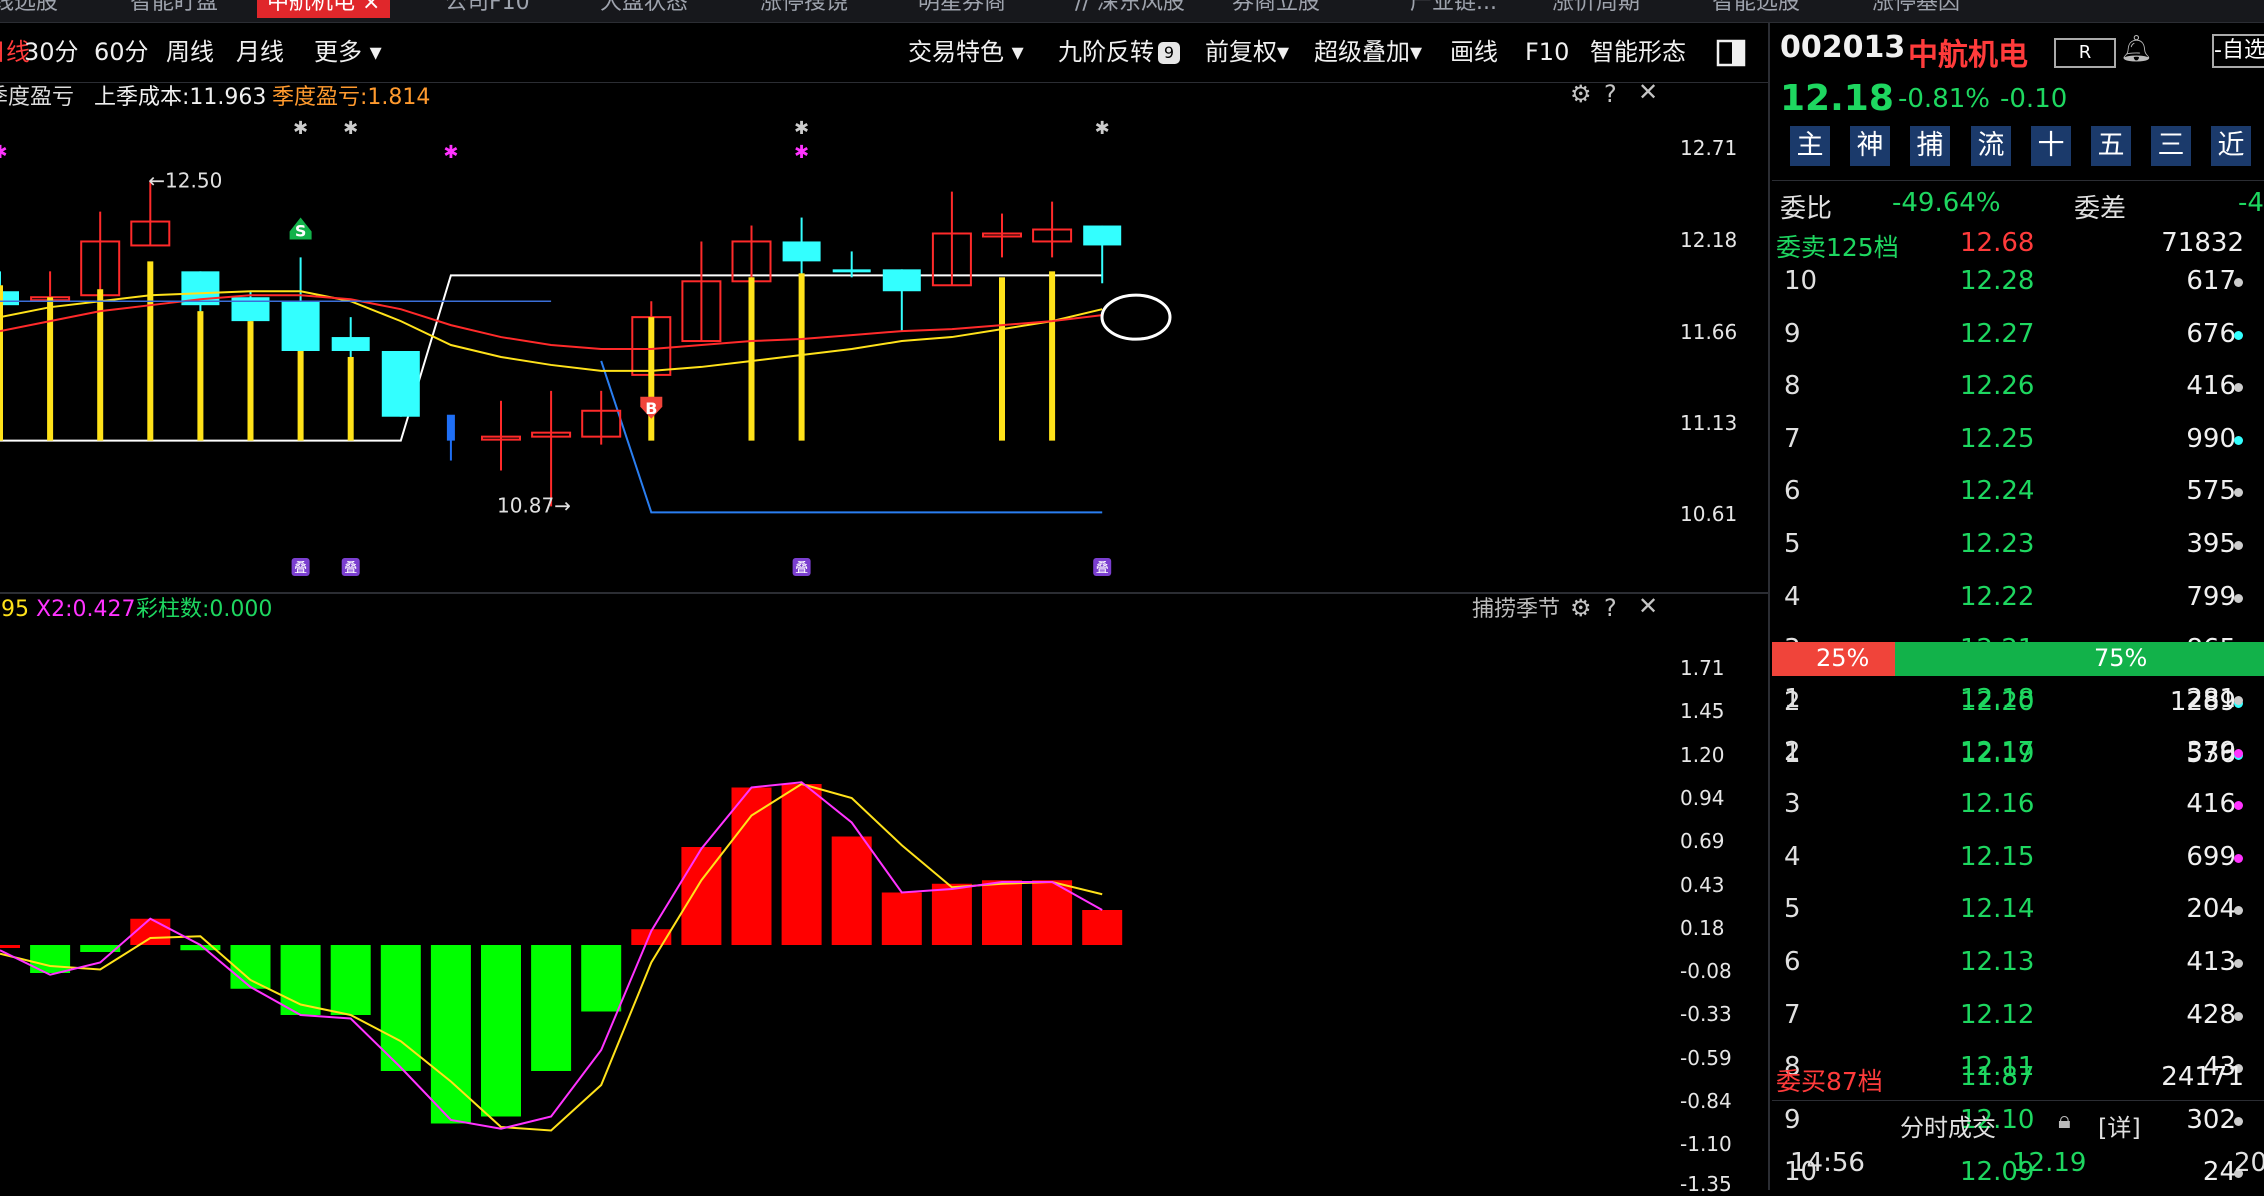 This screenshot has width=2264, height=1196. I want to click on period-week-button: 周线, so click(190, 52).